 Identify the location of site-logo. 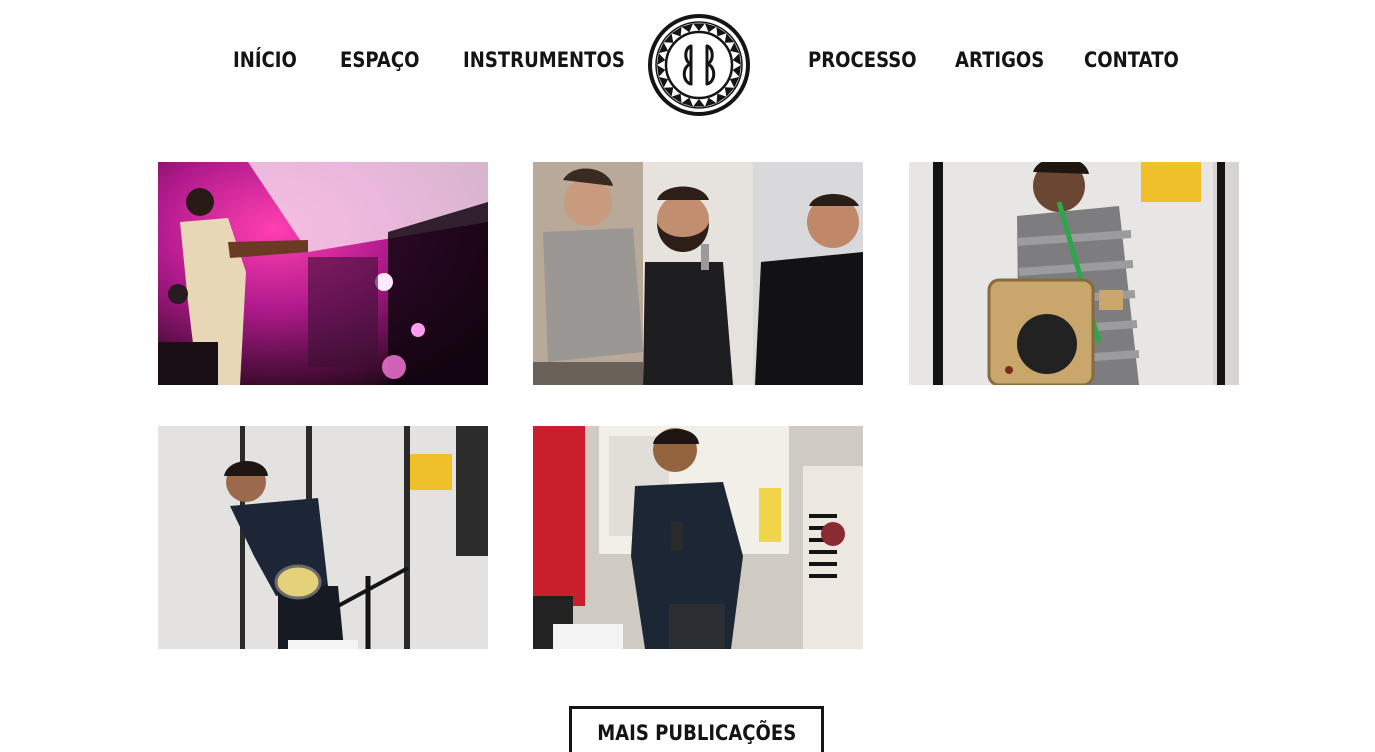
(699, 65).